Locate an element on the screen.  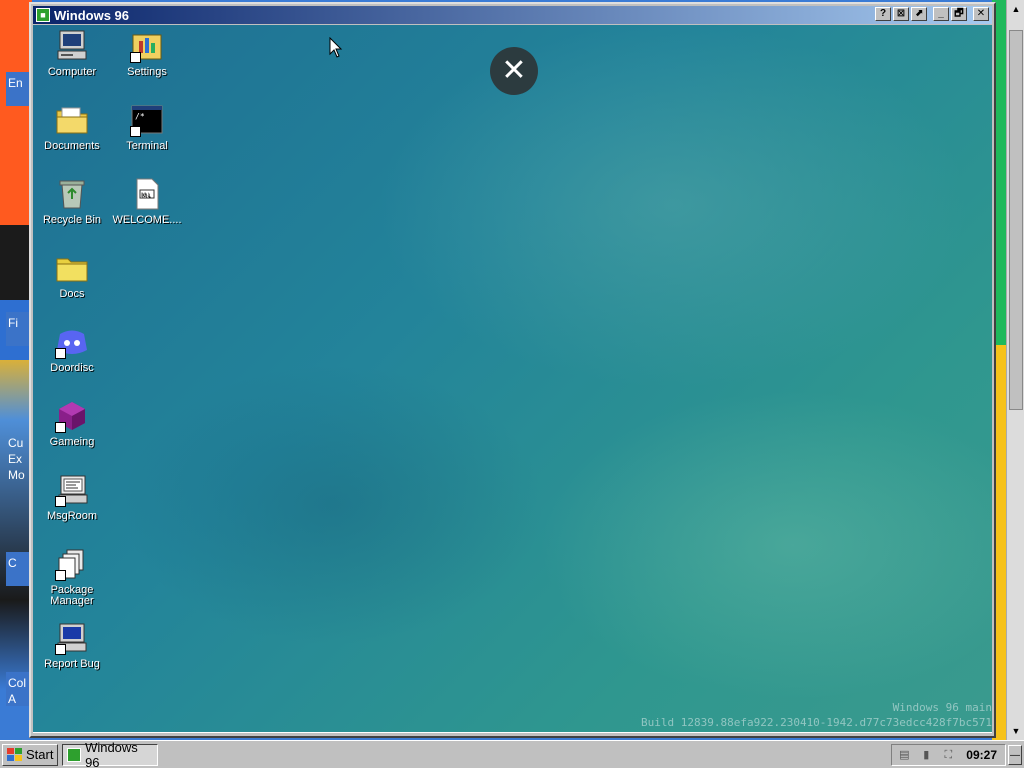
svg-text: M↓ is located at coordinates (146, 195).